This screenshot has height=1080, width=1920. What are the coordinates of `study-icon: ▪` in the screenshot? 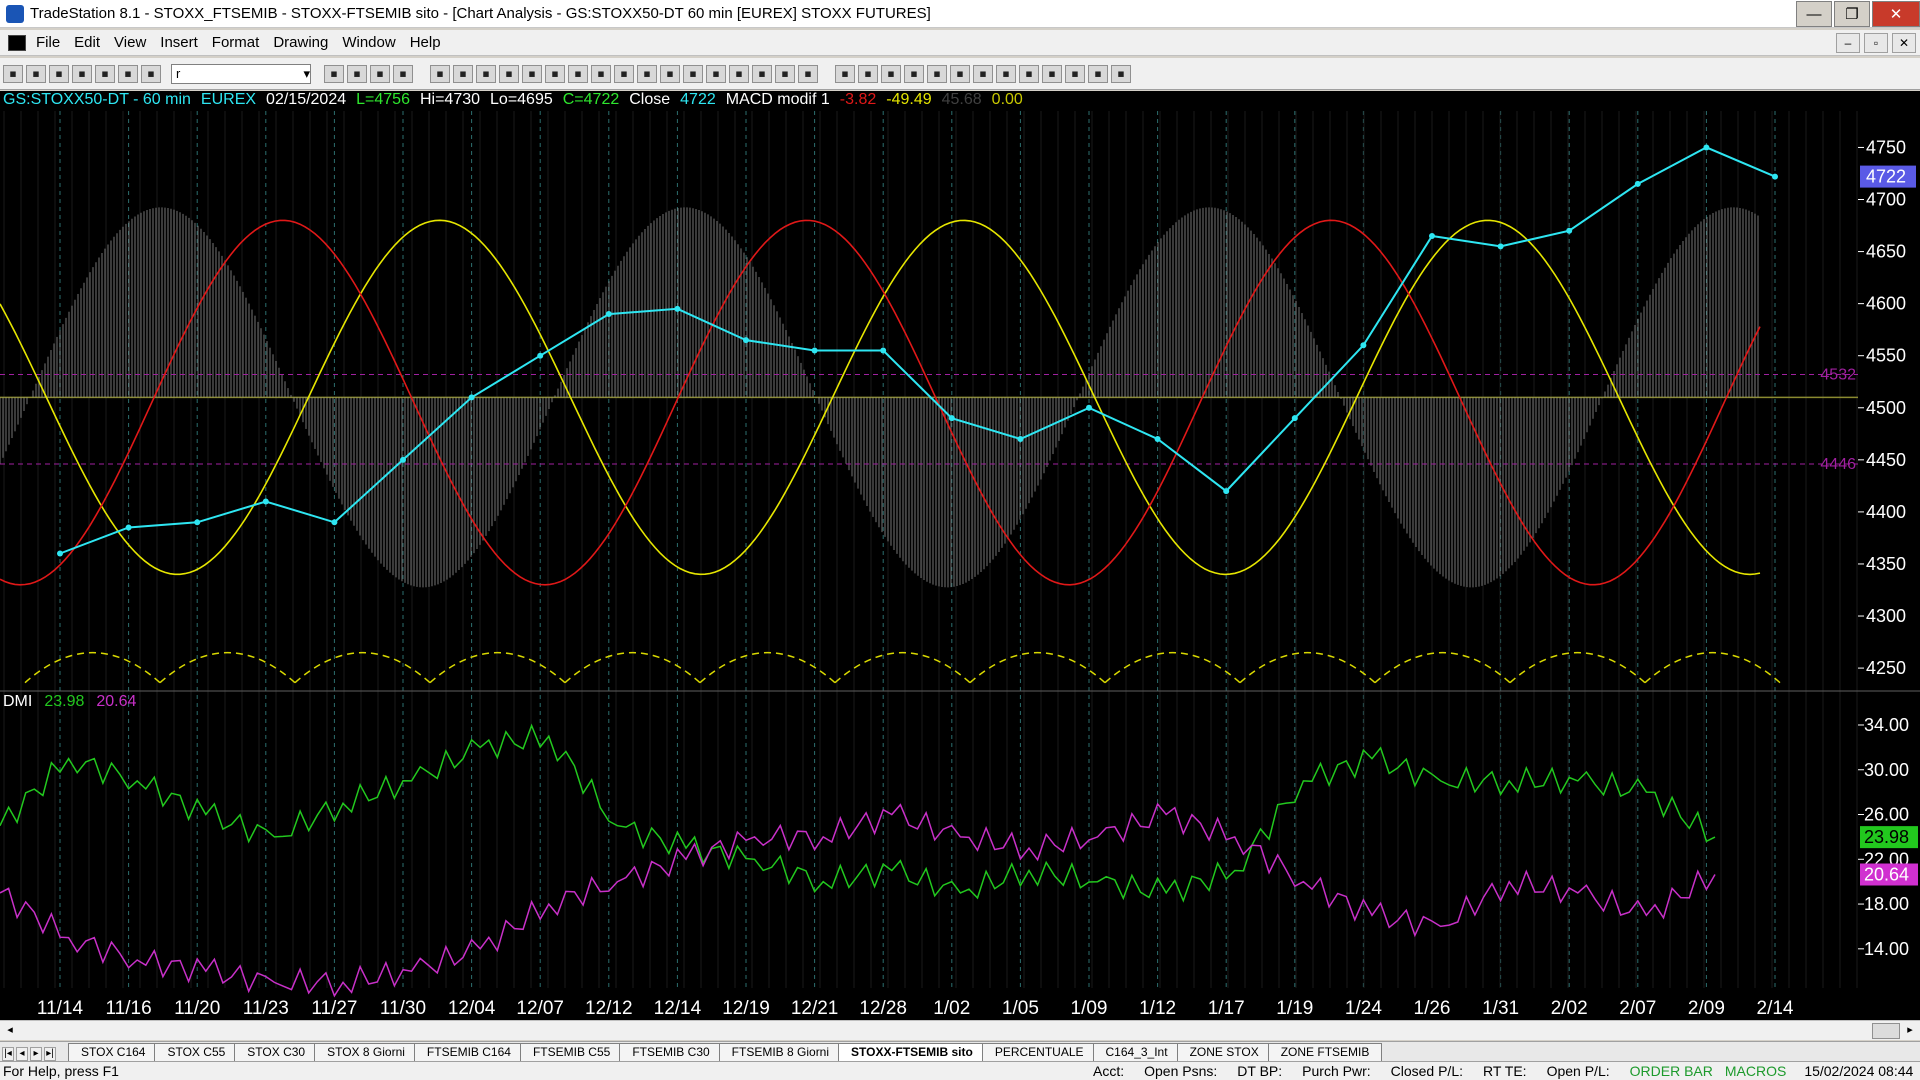 It's located at (509, 73).